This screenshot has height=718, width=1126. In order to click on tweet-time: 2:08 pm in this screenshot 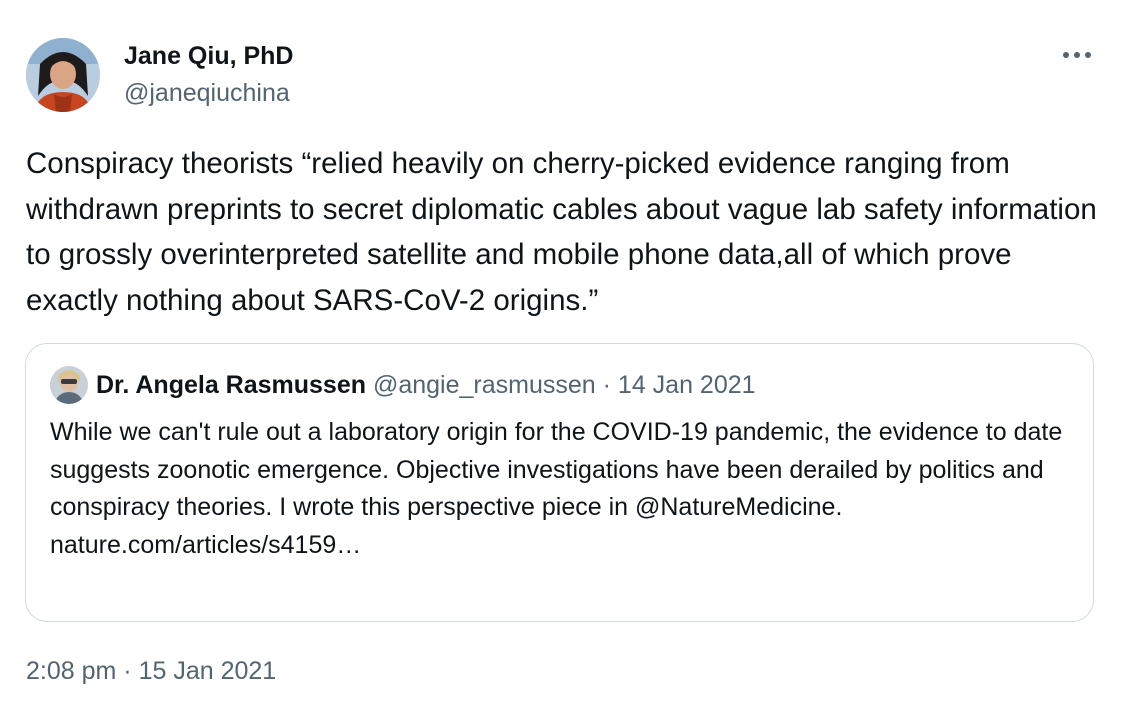, I will do `click(71, 671)`.